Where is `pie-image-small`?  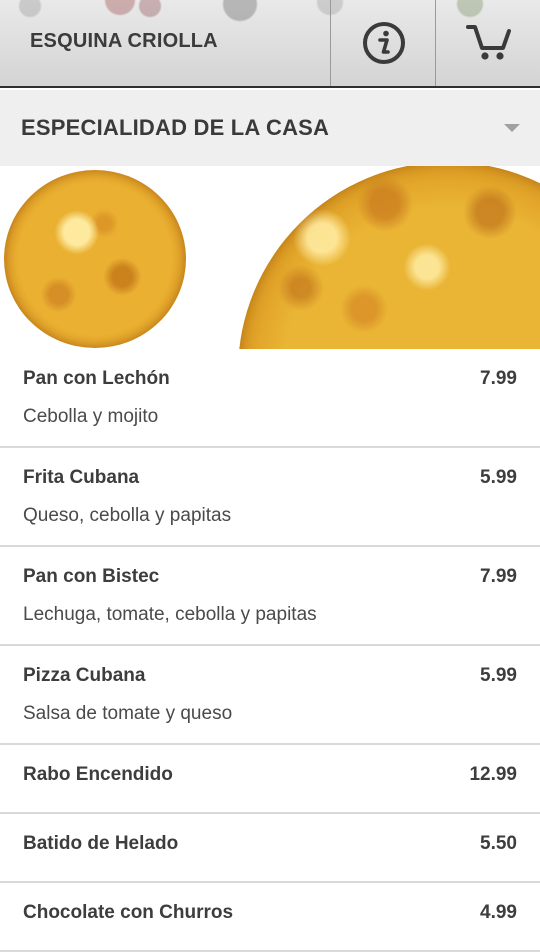 pie-image-small is located at coordinates (95, 259).